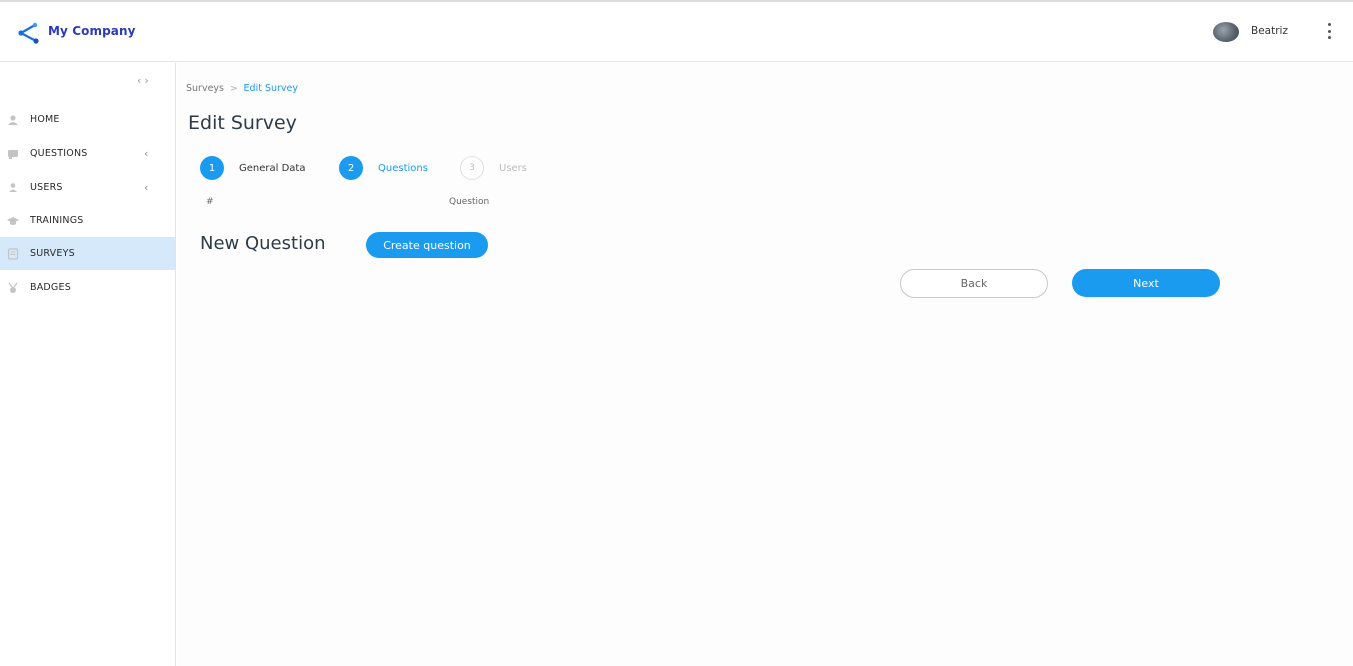 The height and width of the screenshot is (666, 1353). Describe the element at coordinates (472, 168) in the screenshot. I see `step-number: 3` at that location.